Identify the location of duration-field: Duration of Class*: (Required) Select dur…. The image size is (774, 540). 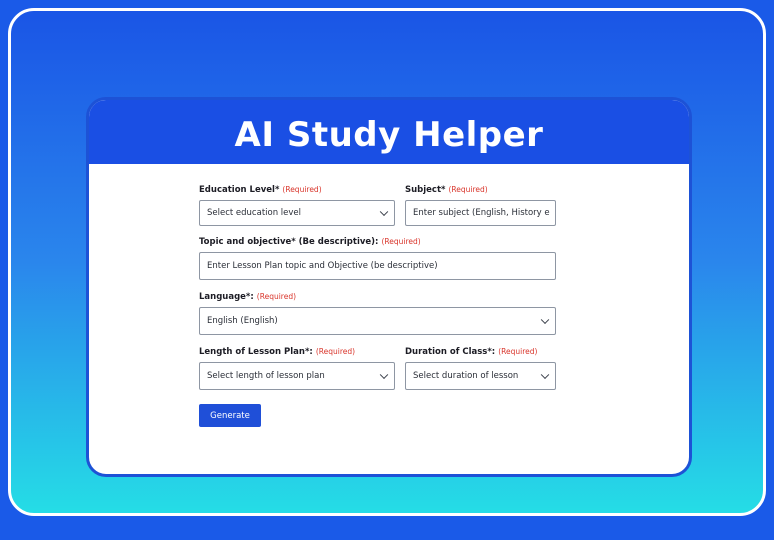
(480, 368).